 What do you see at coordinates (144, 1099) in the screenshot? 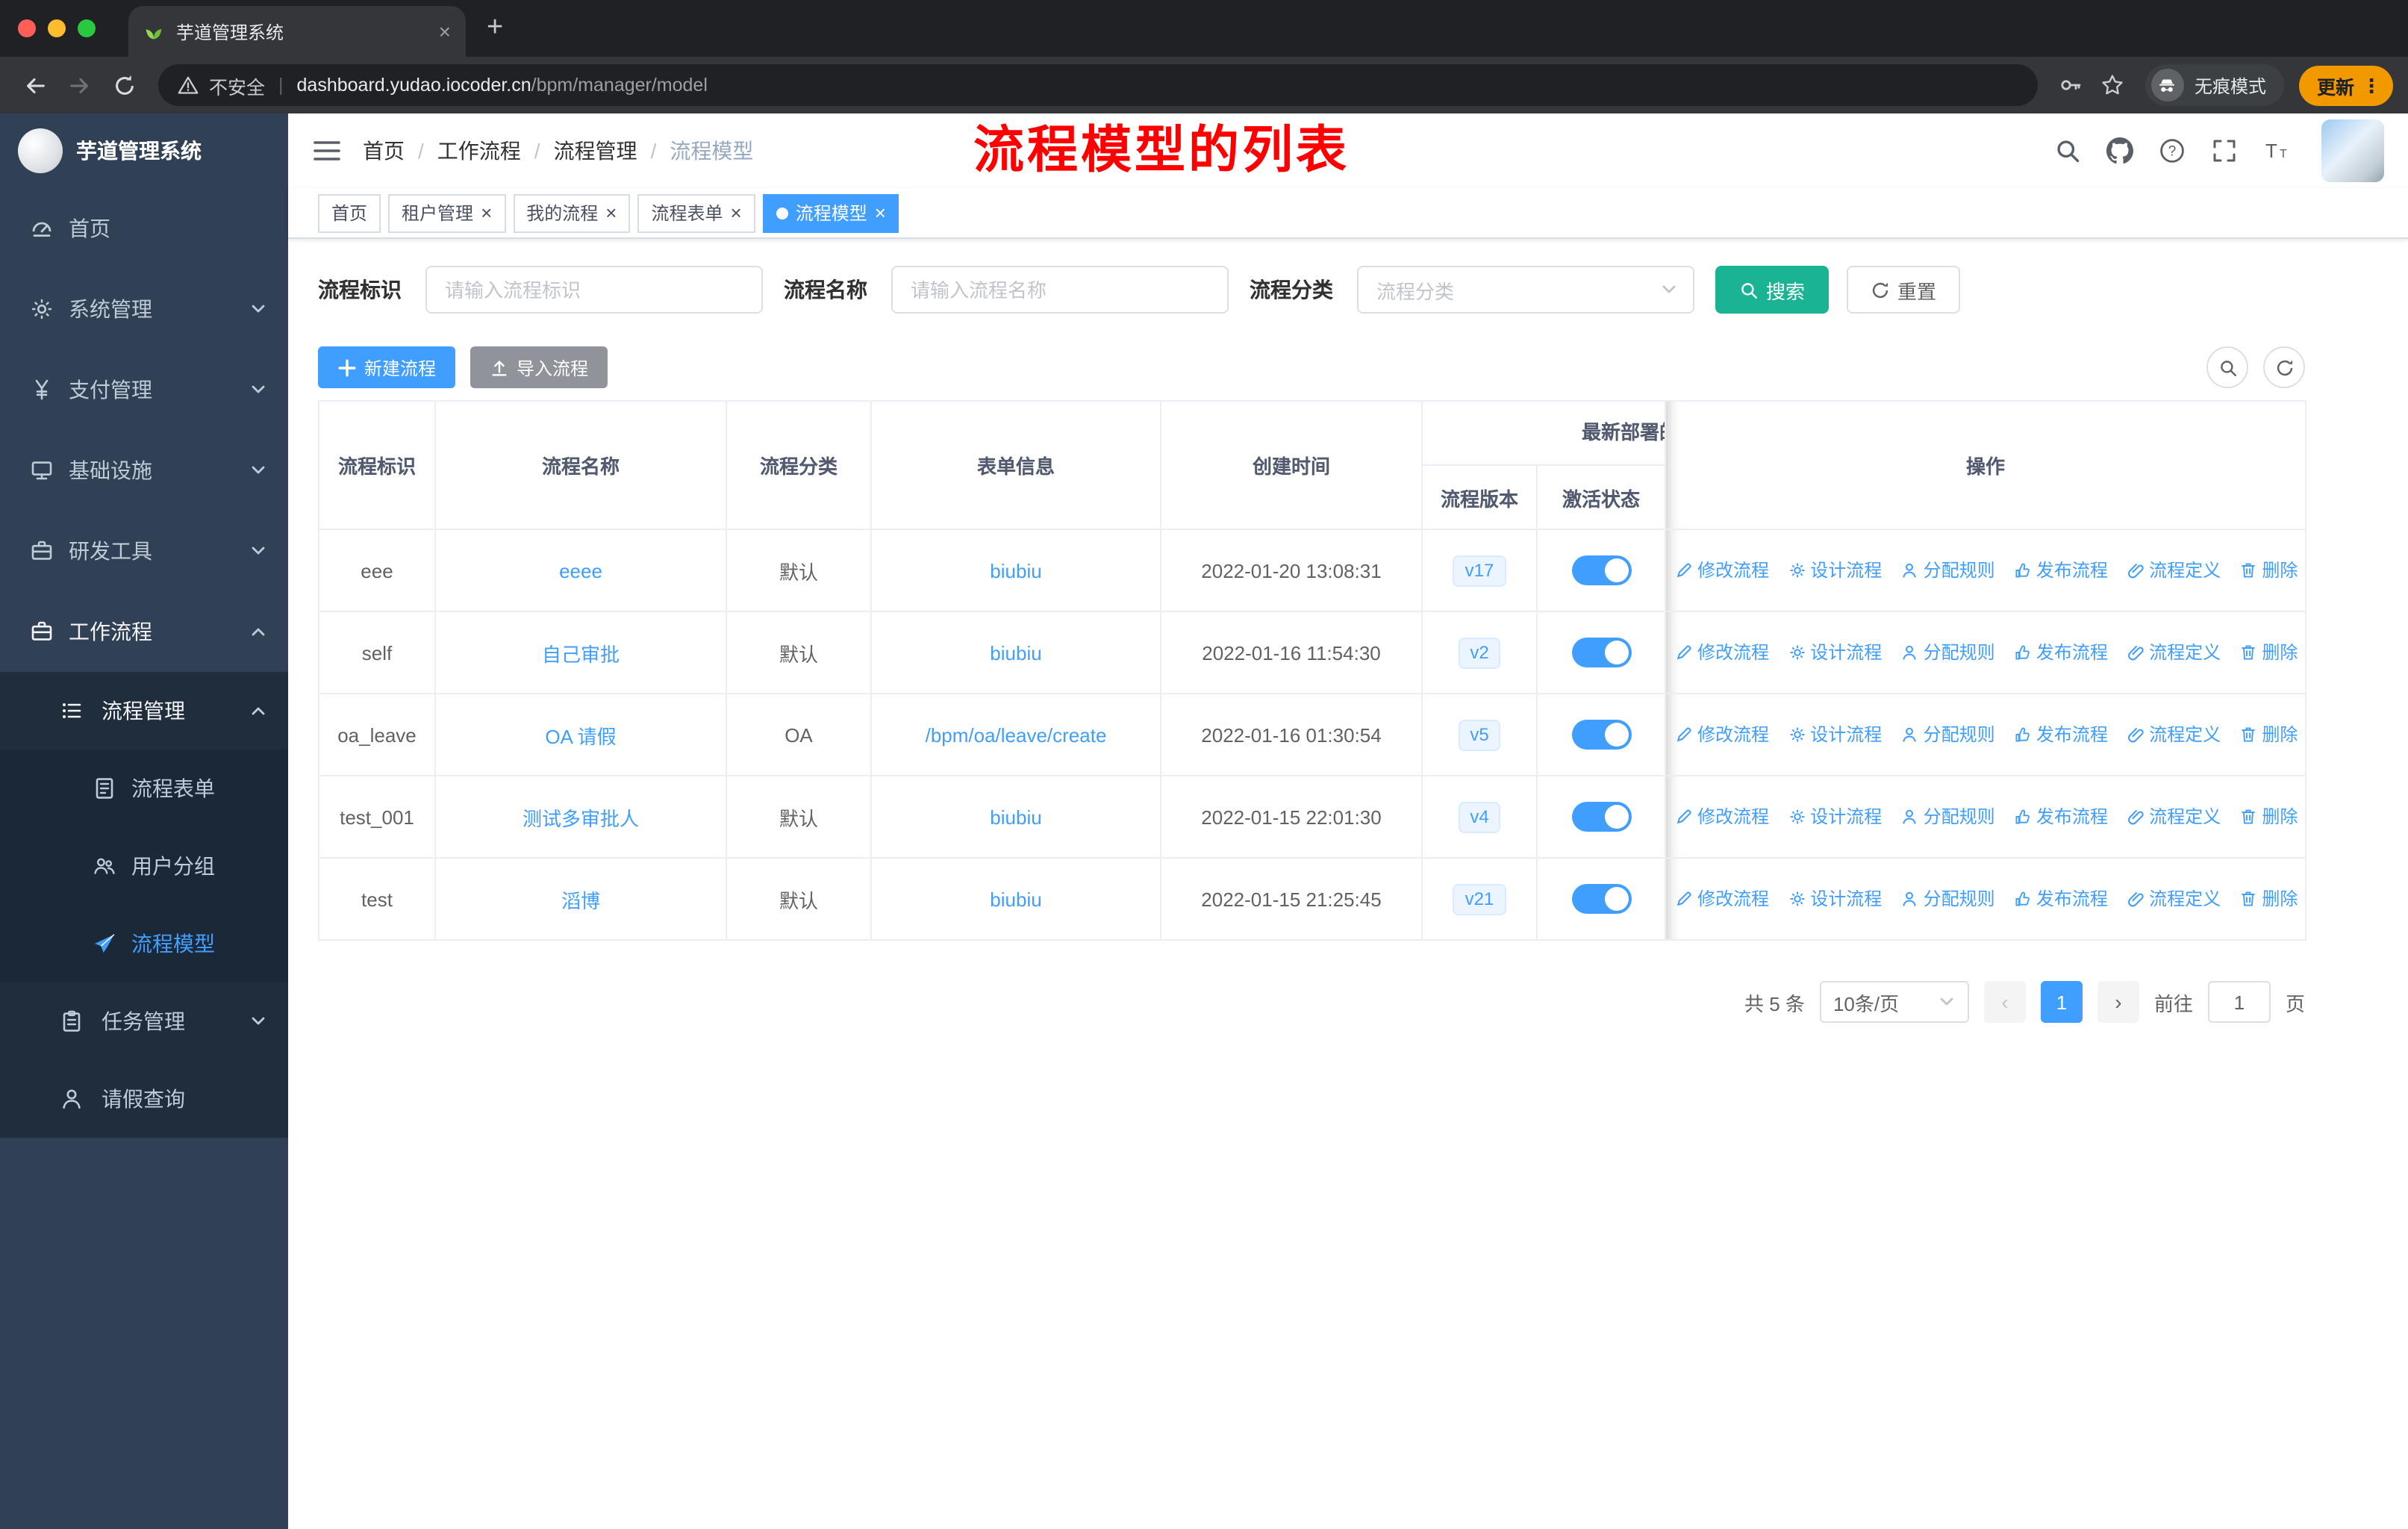
I see `sidebar-item-leave-query: 请假查询` at bounding box center [144, 1099].